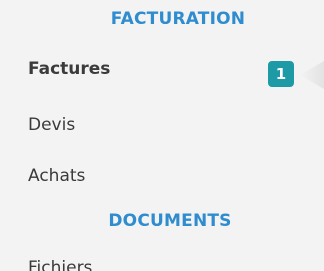 The image size is (324, 271). What do you see at coordinates (176, 125) in the screenshot?
I see `sidebar-item-devis: Devis` at bounding box center [176, 125].